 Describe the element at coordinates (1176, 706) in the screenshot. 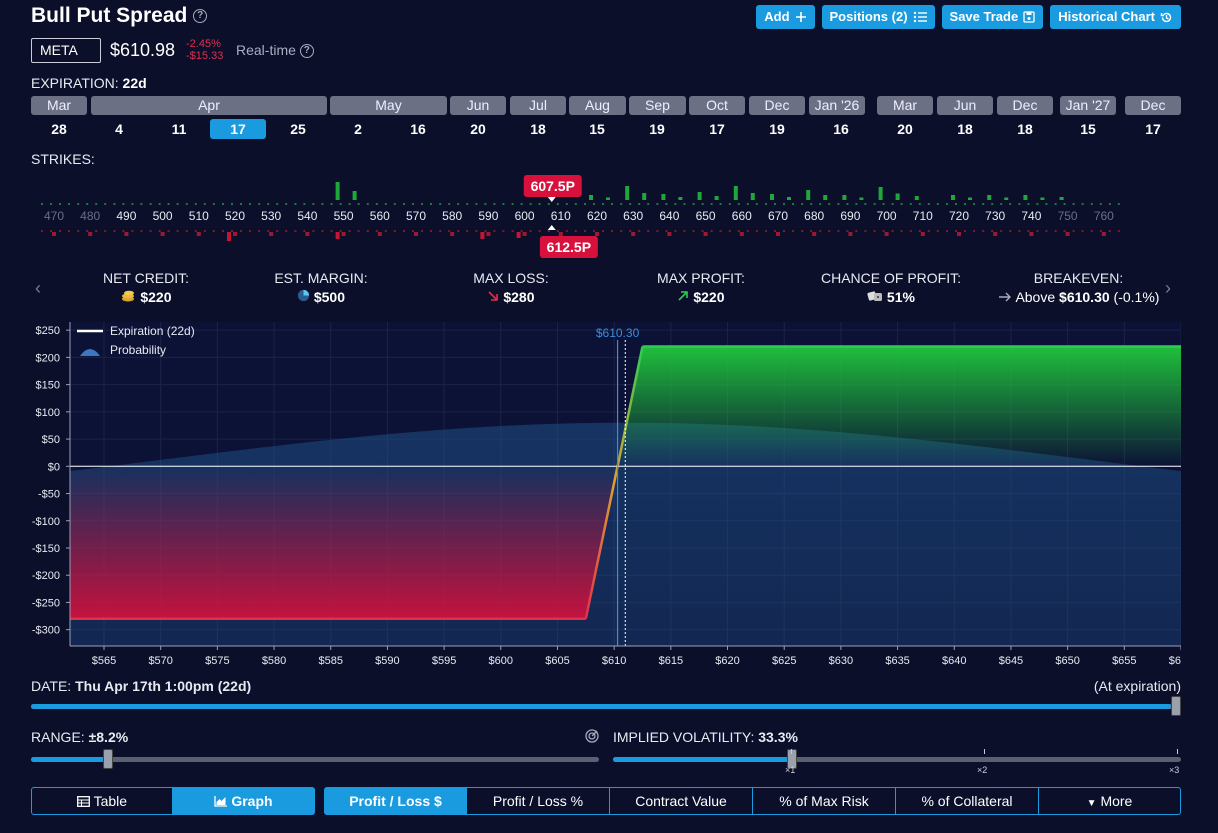

I see `date-slider-thumb` at that location.